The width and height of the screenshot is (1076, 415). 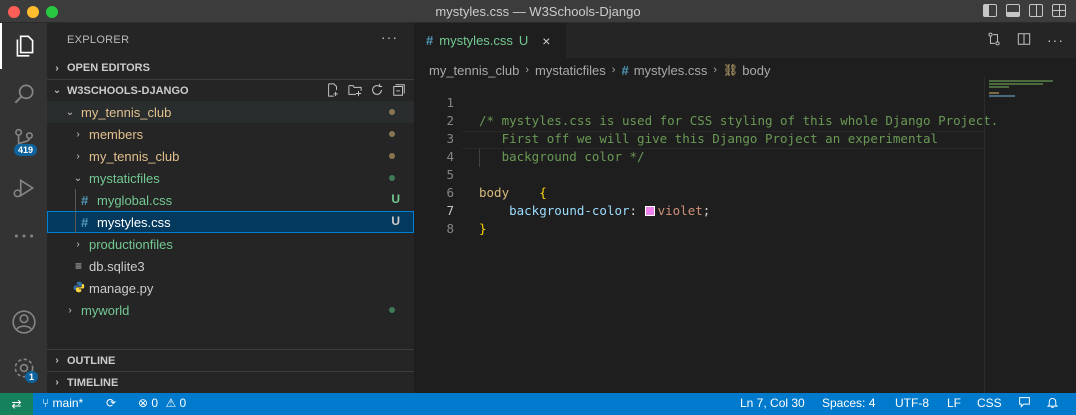 What do you see at coordinates (81, 288) in the screenshot?
I see `python-file-icon` at bounding box center [81, 288].